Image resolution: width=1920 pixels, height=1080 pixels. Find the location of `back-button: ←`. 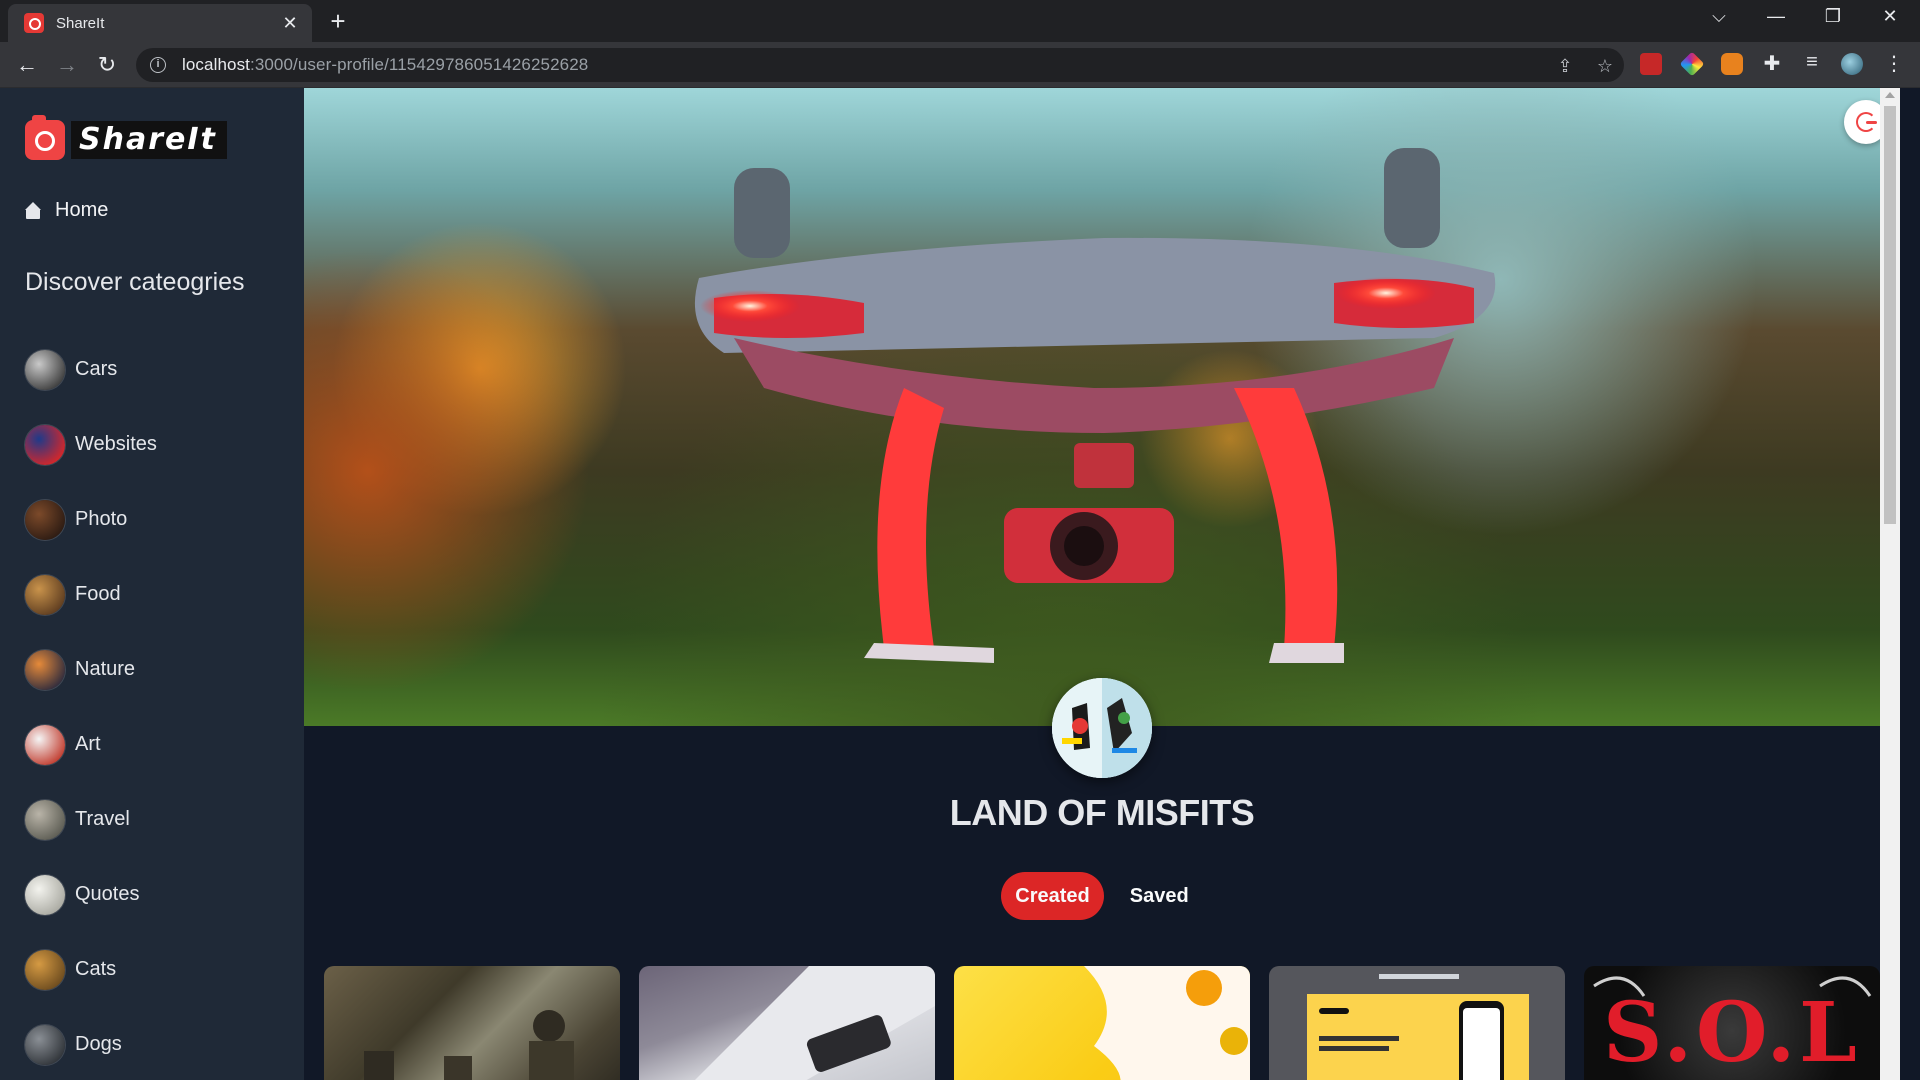

back-button: ← is located at coordinates (27, 65).